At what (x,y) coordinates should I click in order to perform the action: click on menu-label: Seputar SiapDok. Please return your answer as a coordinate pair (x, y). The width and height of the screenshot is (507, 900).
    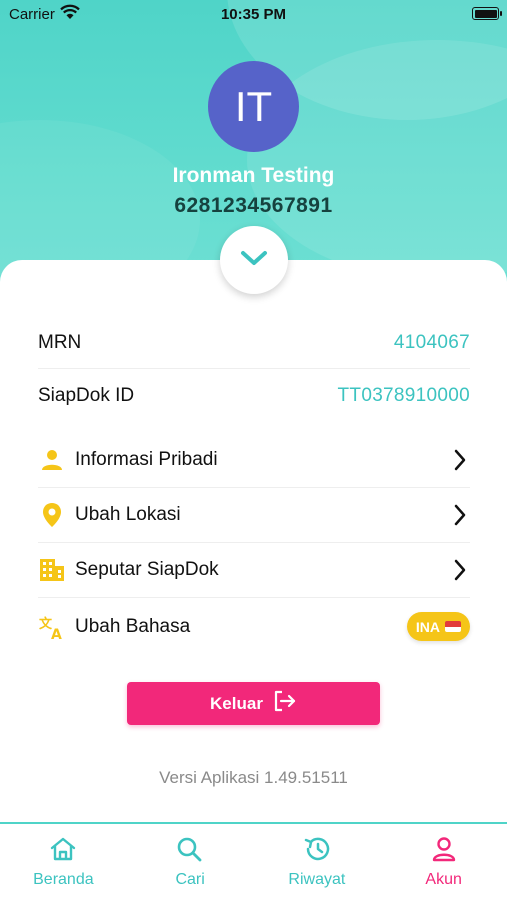
    Looking at the image, I should click on (147, 569).